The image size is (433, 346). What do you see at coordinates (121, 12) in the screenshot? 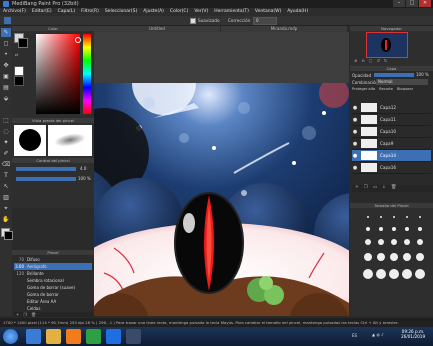
I see `menu-seleccionar: Seleccionar(S)` at bounding box center [121, 12].